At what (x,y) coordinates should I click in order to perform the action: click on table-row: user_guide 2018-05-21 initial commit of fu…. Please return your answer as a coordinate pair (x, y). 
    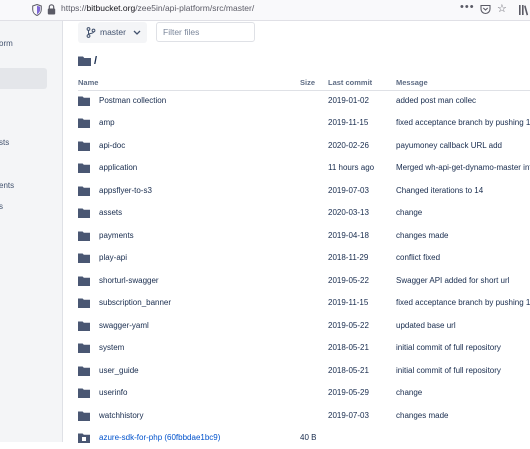
    Looking at the image, I should click on (265, 371).